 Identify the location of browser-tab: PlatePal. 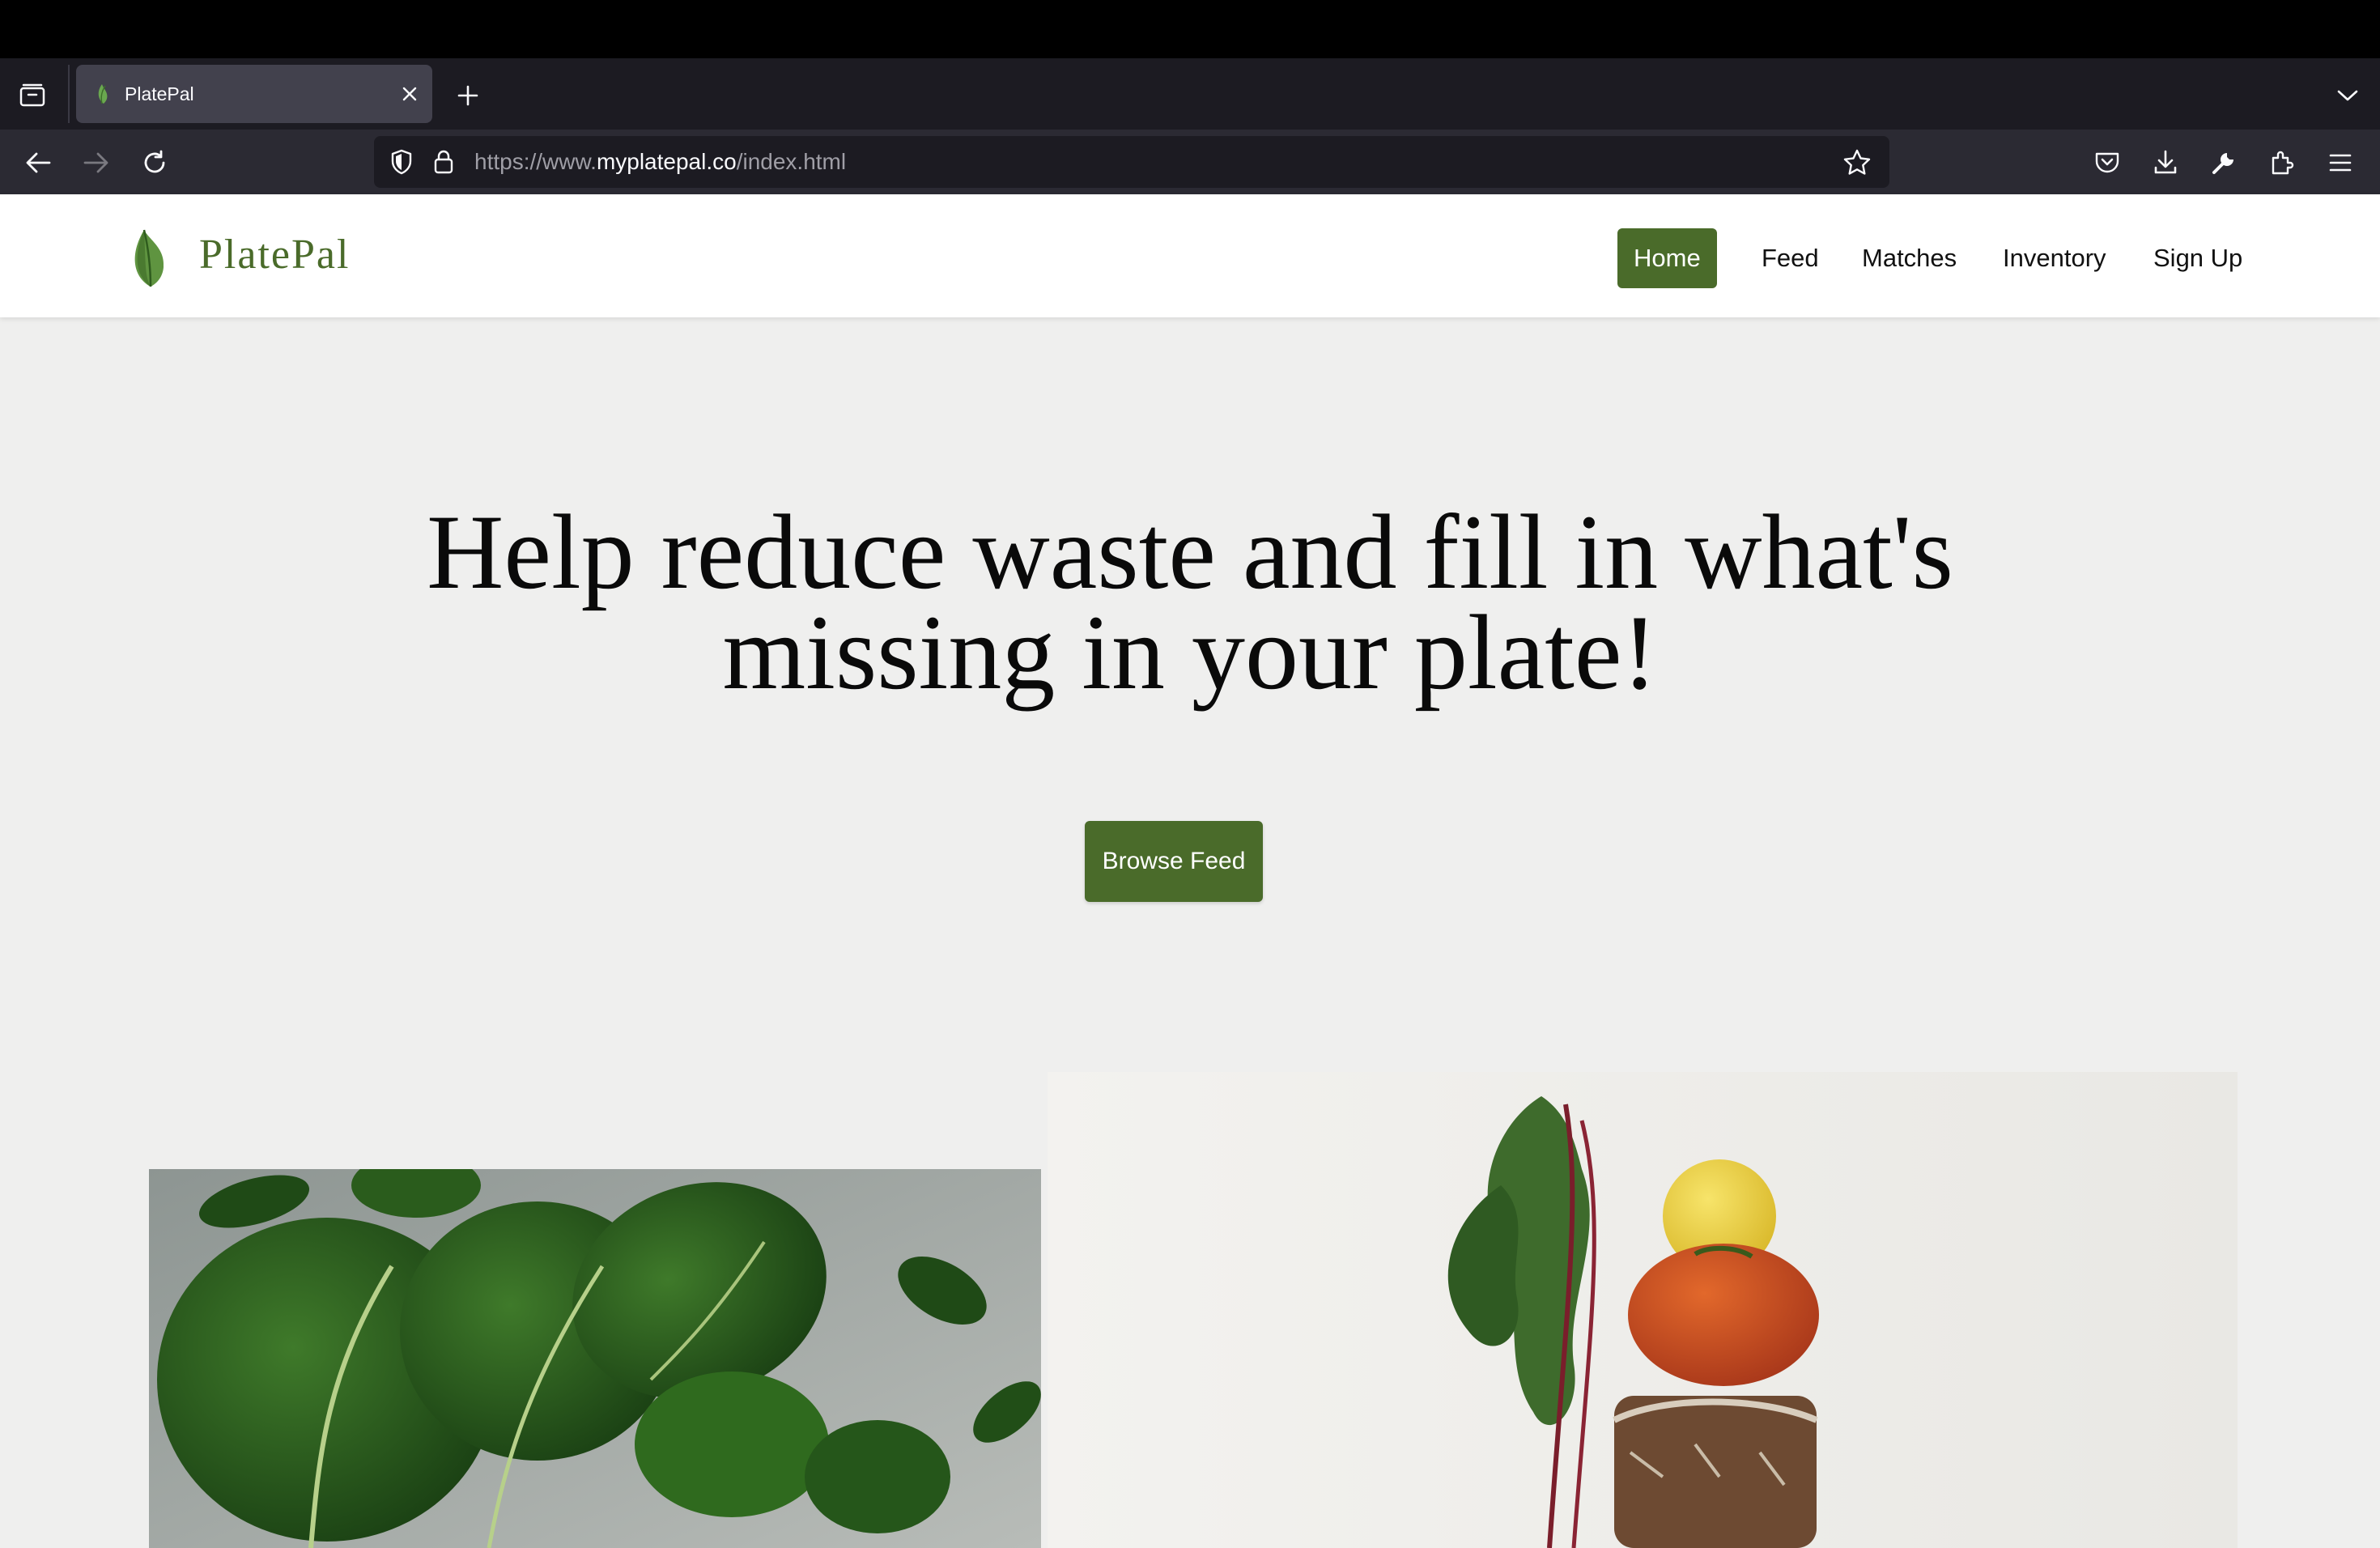
(254, 94).